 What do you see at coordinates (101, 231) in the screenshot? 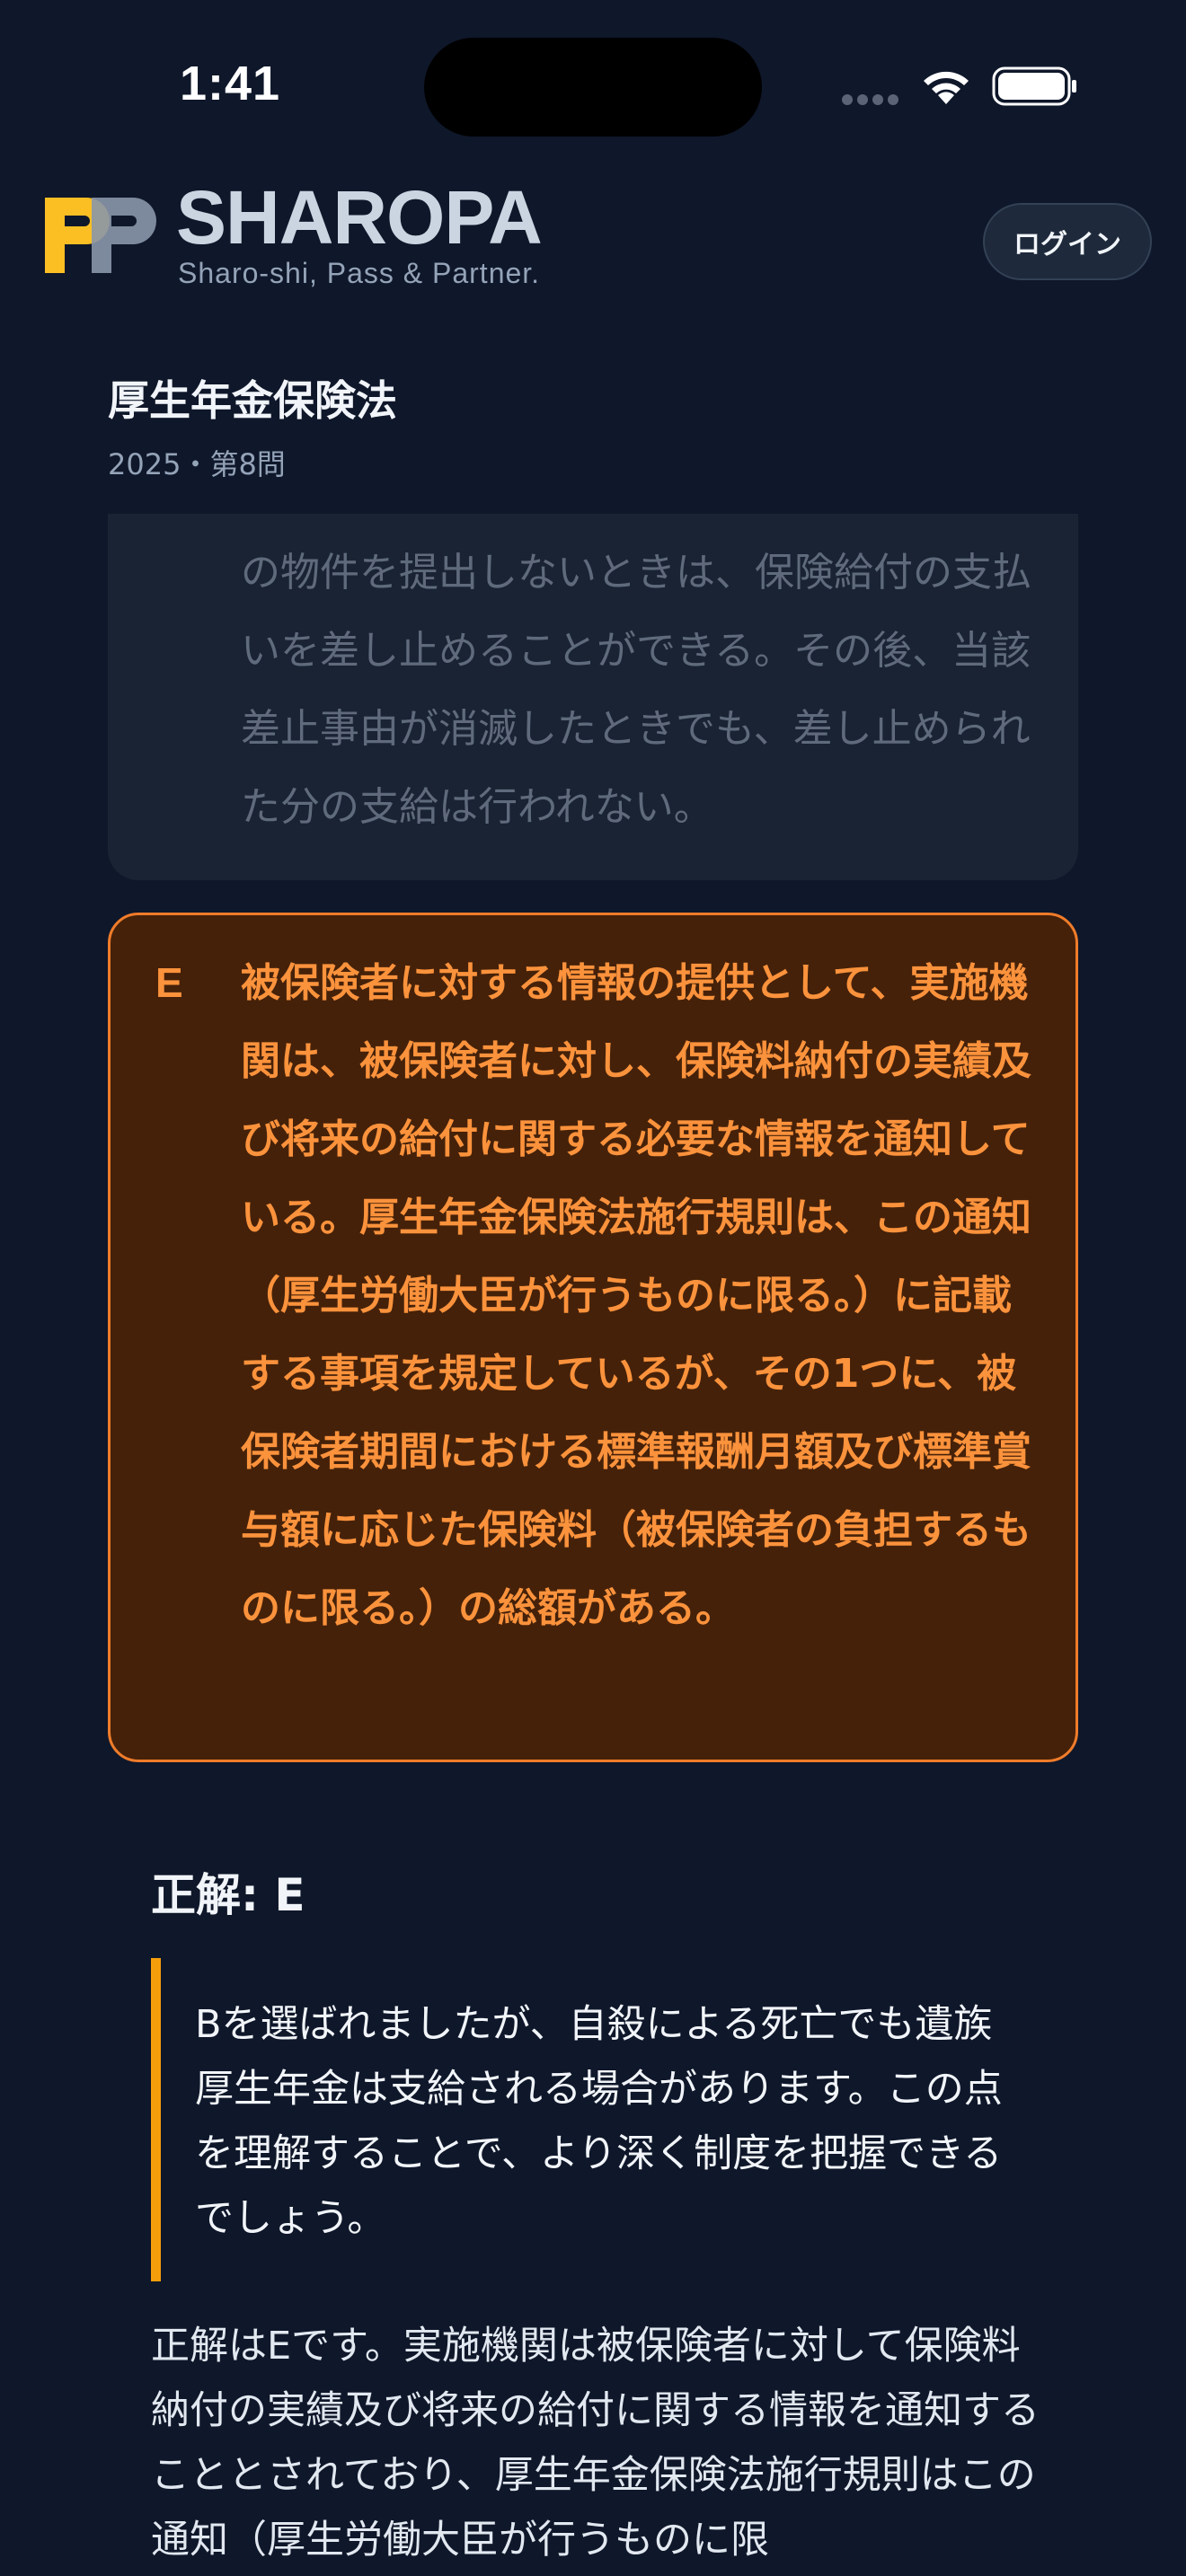
I see `sharopa-logo-icon` at bounding box center [101, 231].